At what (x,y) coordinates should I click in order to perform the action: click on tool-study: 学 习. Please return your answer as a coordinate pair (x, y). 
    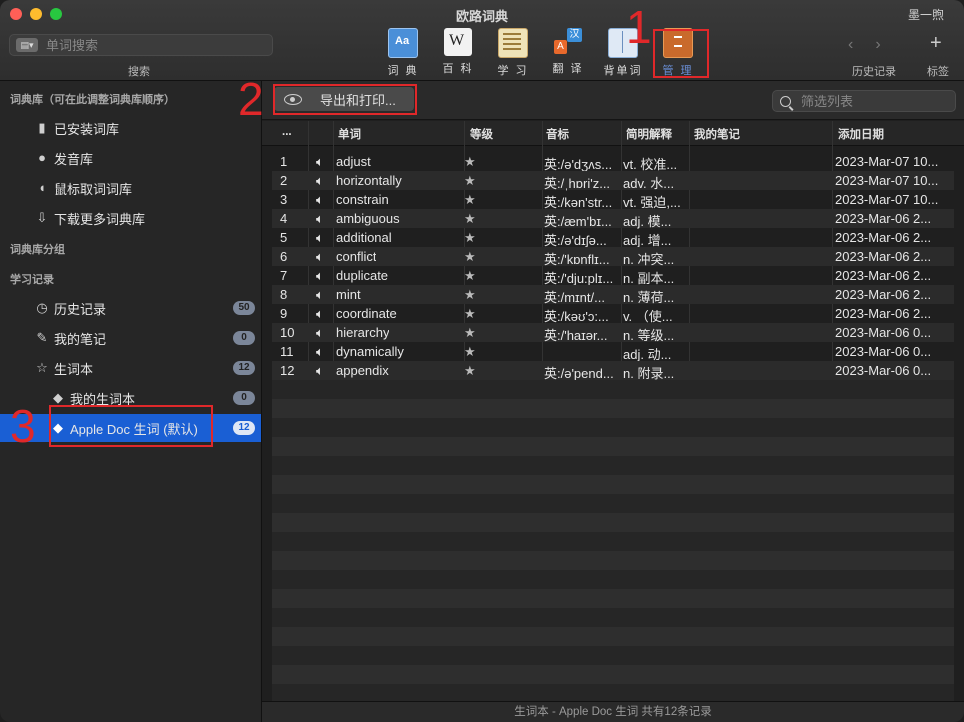
    Looking at the image, I should click on (513, 53).